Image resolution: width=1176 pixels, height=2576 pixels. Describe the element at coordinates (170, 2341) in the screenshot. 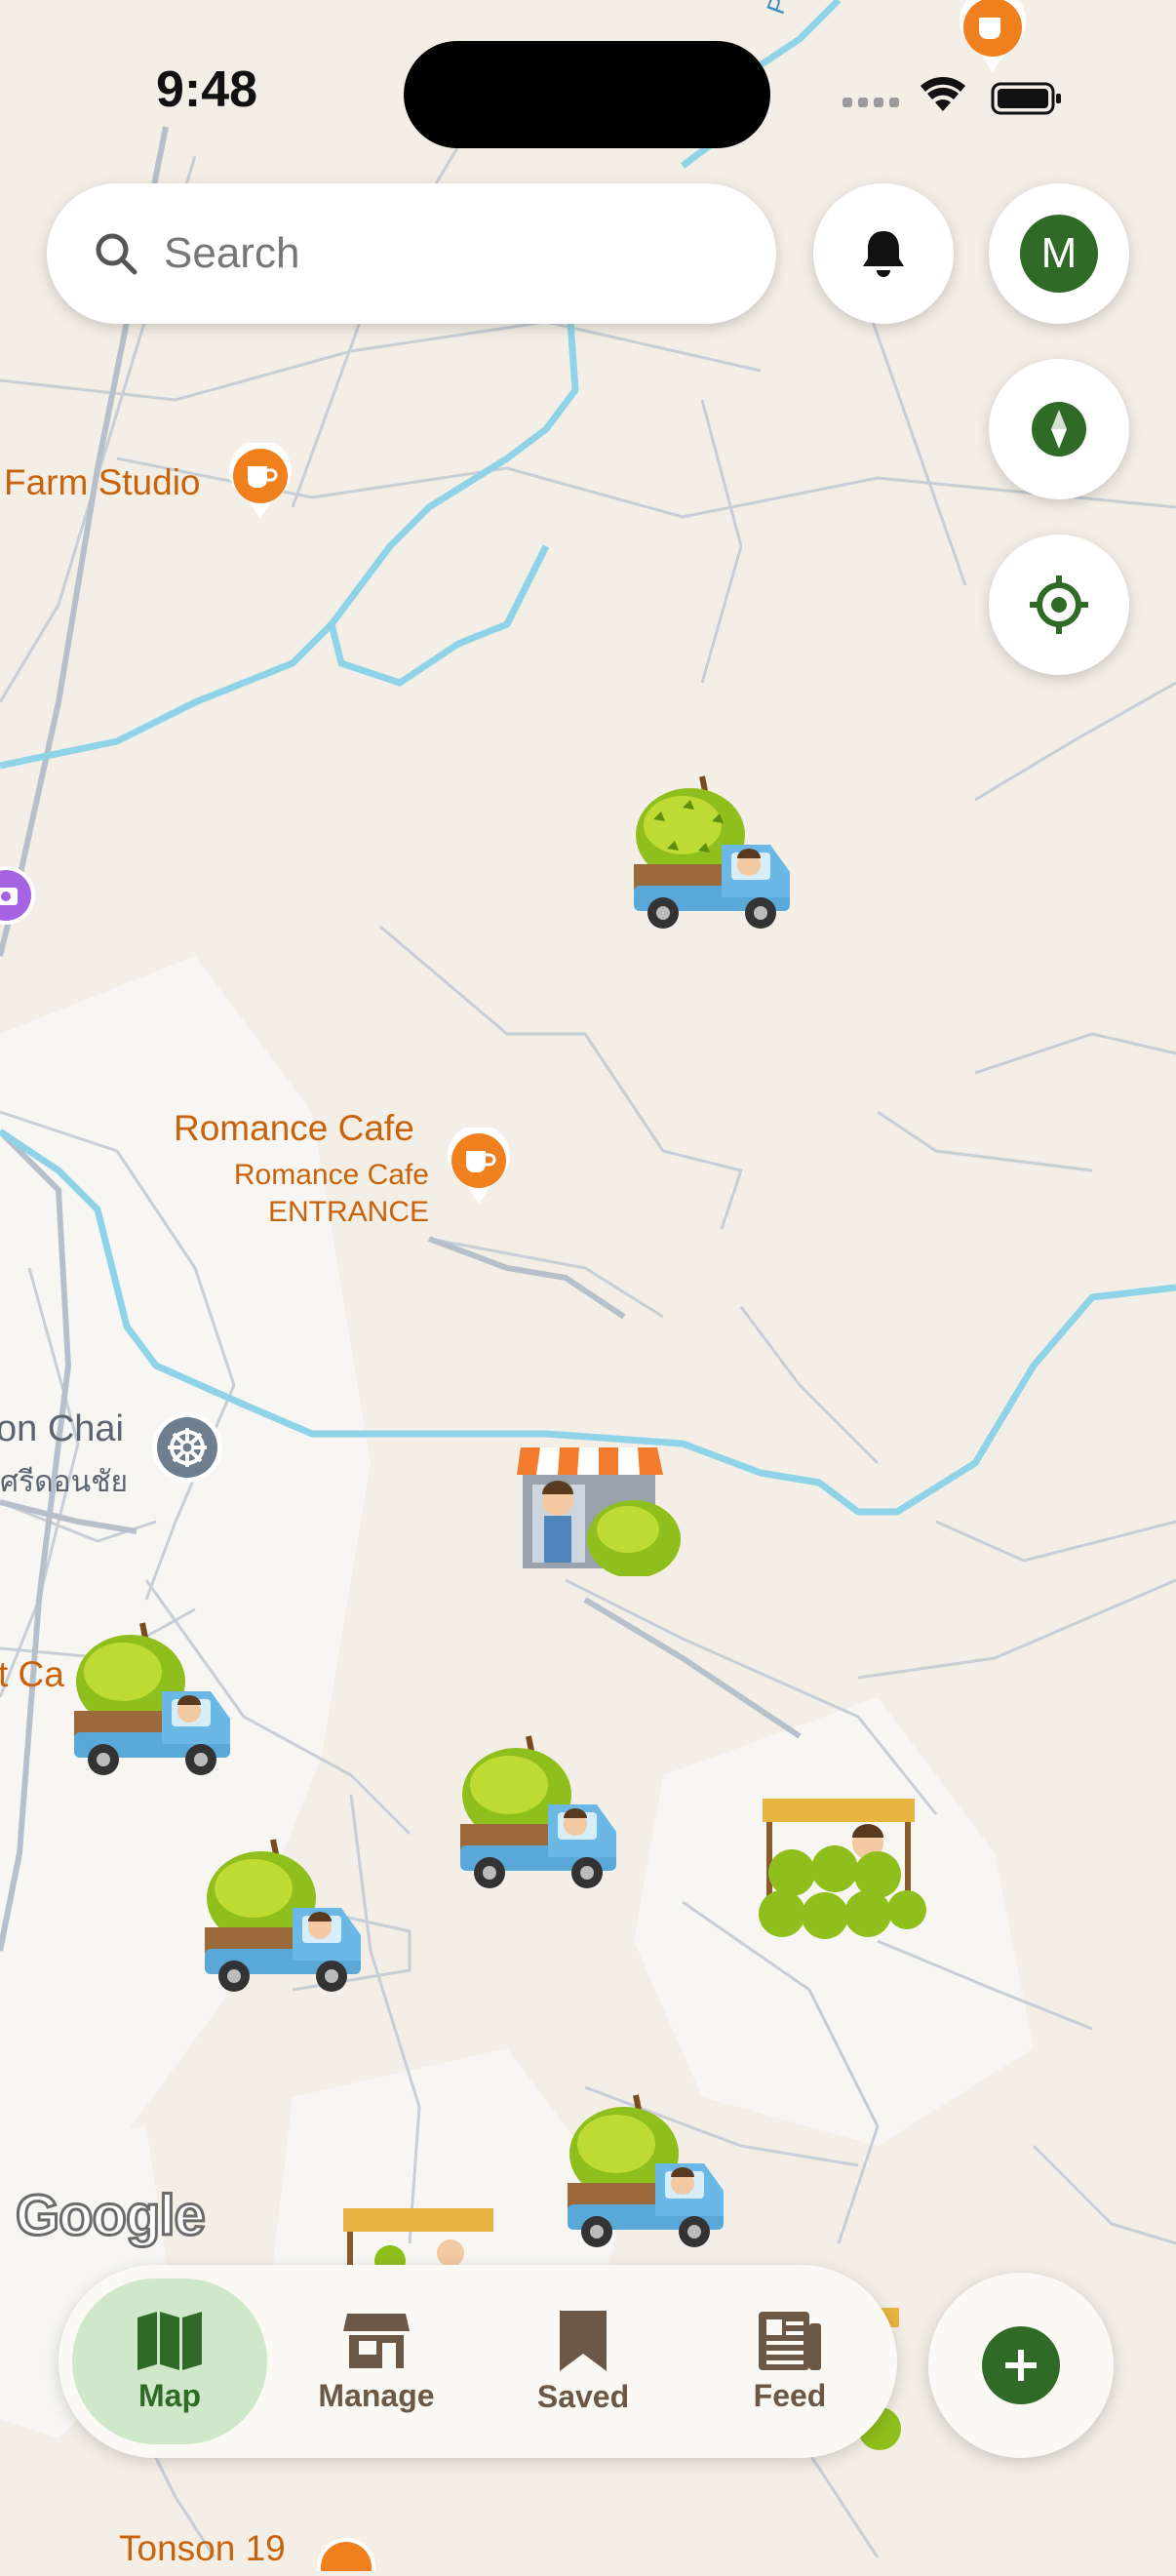

I see `map-icon` at that location.